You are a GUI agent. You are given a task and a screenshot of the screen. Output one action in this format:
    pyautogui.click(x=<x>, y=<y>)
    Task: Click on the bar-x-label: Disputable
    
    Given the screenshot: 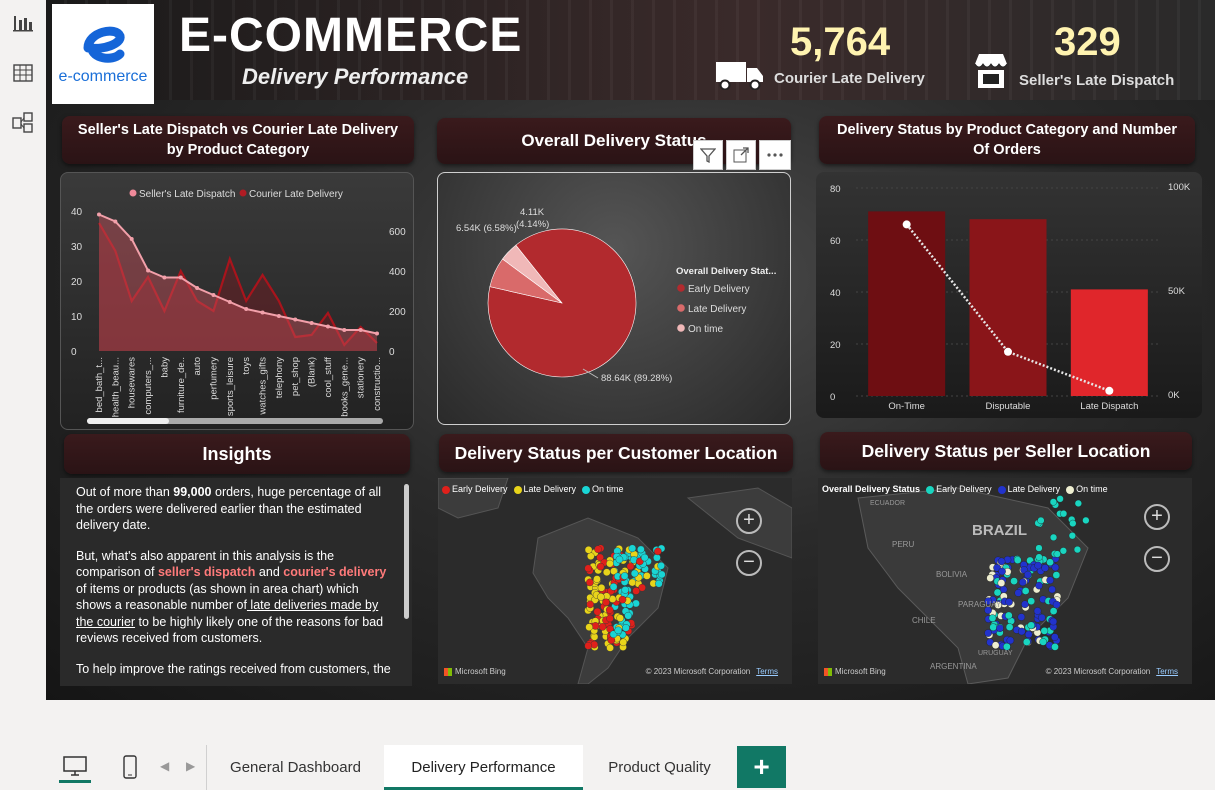 What is the action you would take?
    pyautogui.click(x=1008, y=406)
    